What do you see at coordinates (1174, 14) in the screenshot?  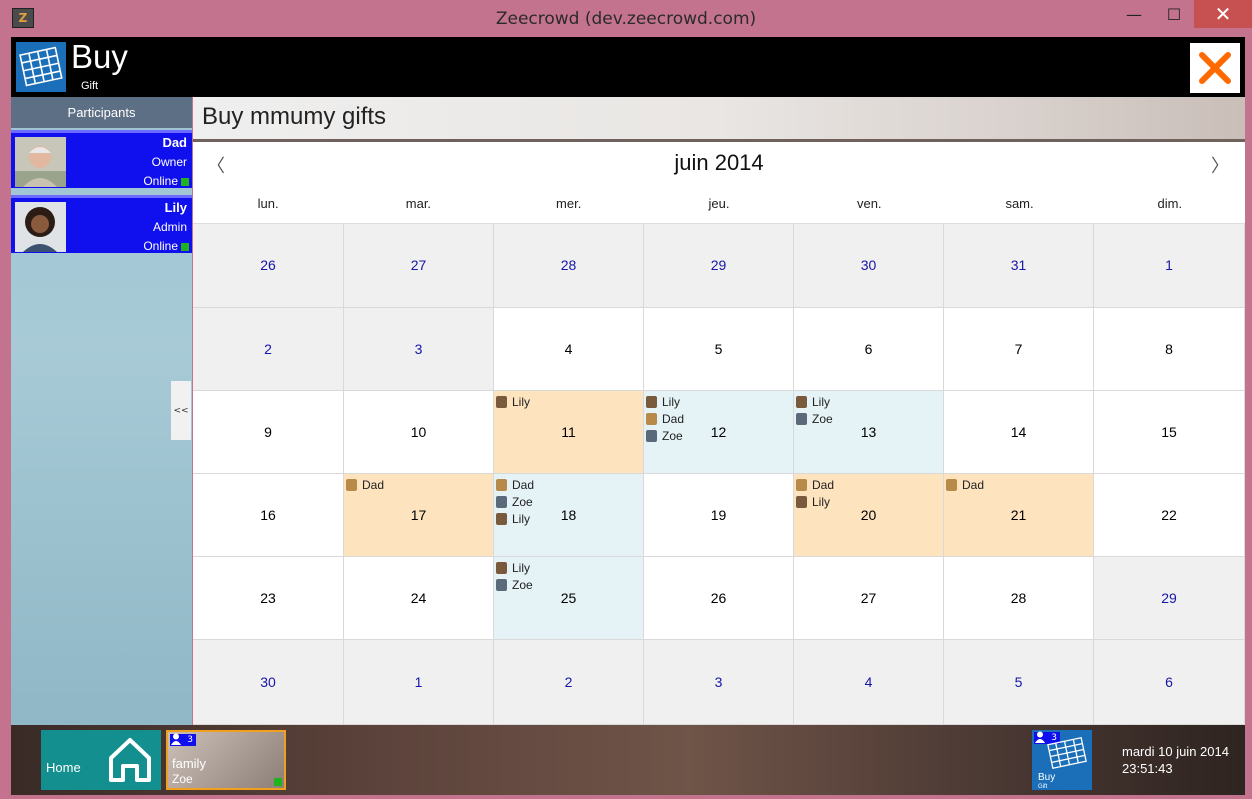 I see `maximize-button: ☐` at bounding box center [1174, 14].